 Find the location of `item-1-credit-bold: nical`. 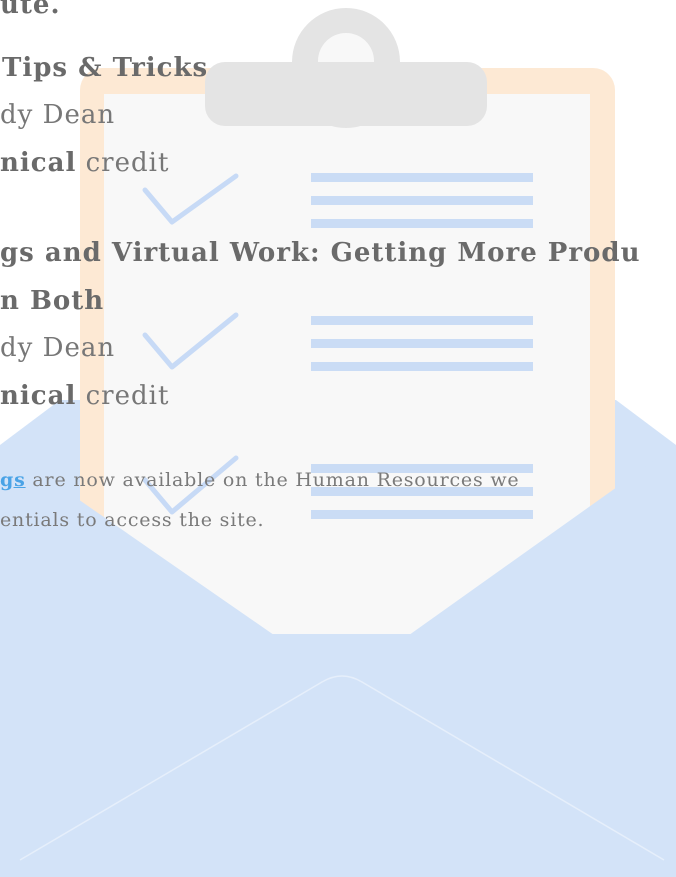

item-1-credit-bold: nical is located at coordinates (38, 163).